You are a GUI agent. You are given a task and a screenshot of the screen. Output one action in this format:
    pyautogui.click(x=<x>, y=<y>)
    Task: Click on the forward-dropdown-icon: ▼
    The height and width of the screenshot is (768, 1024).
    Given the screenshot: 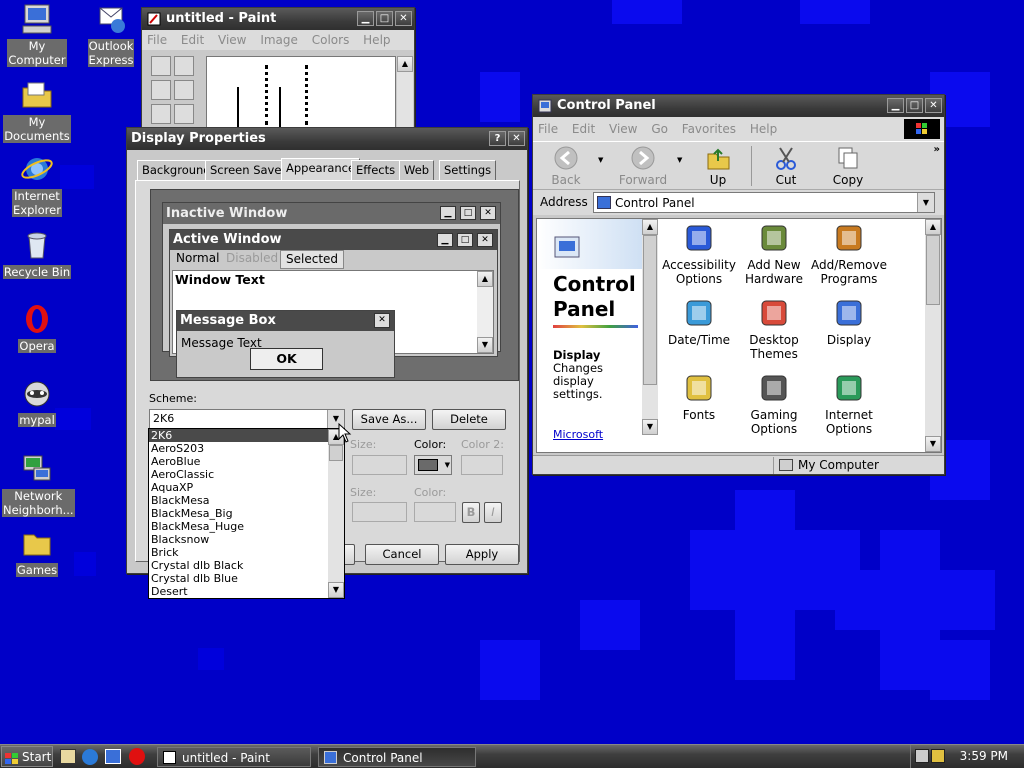 What is the action you would take?
    pyautogui.click(x=679, y=160)
    